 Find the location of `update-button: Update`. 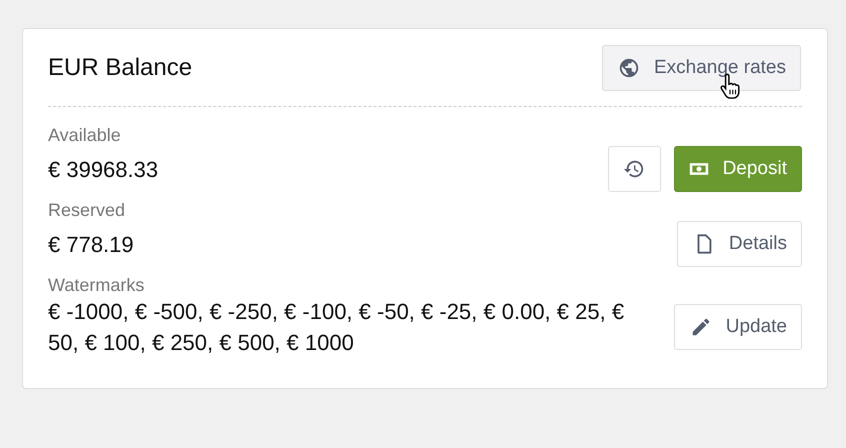

update-button: Update is located at coordinates (738, 327).